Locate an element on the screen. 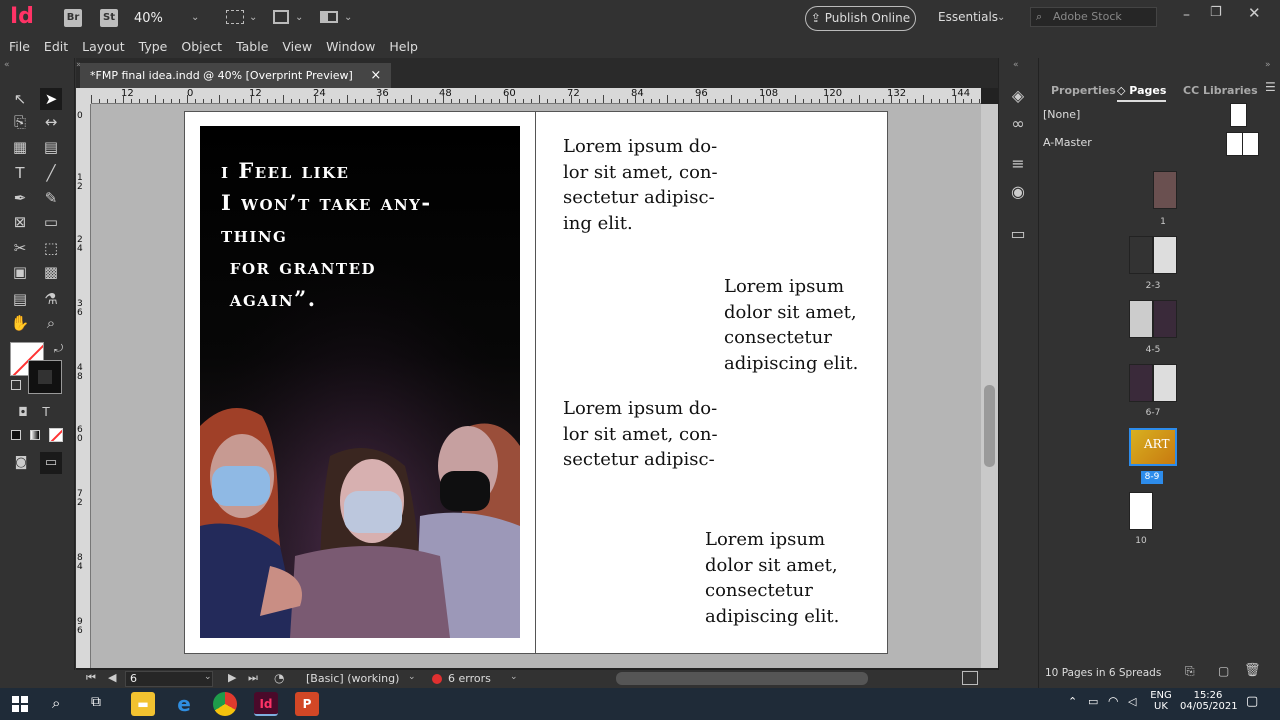  scissors-tool-icon: ✂ is located at coordinates (20, 248).